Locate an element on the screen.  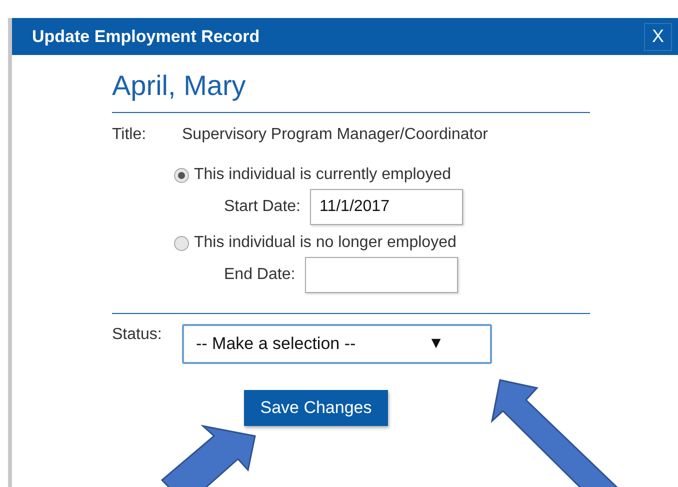
date-label: End Date: is located at coordinates (260, 275).